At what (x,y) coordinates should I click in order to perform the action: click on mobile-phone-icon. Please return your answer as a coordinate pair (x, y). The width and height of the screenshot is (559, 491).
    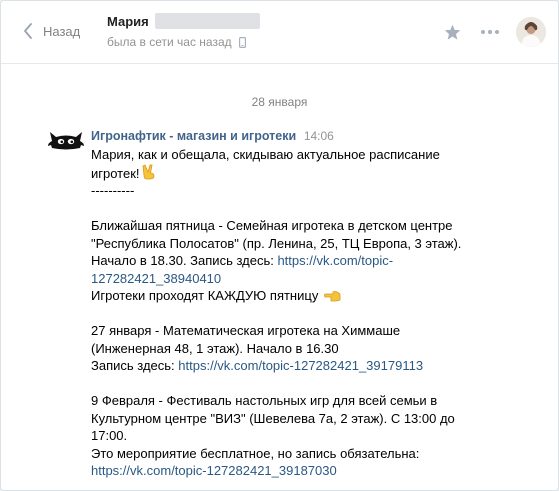
    Looking at the image, I should click on (242, 42).